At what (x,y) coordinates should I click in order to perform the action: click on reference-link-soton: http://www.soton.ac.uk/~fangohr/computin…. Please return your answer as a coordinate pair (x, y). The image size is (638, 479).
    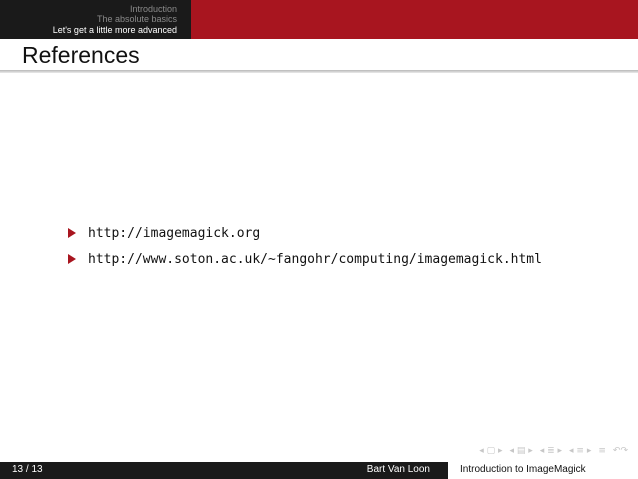
    Looking at the image, I should click on (315, 259).